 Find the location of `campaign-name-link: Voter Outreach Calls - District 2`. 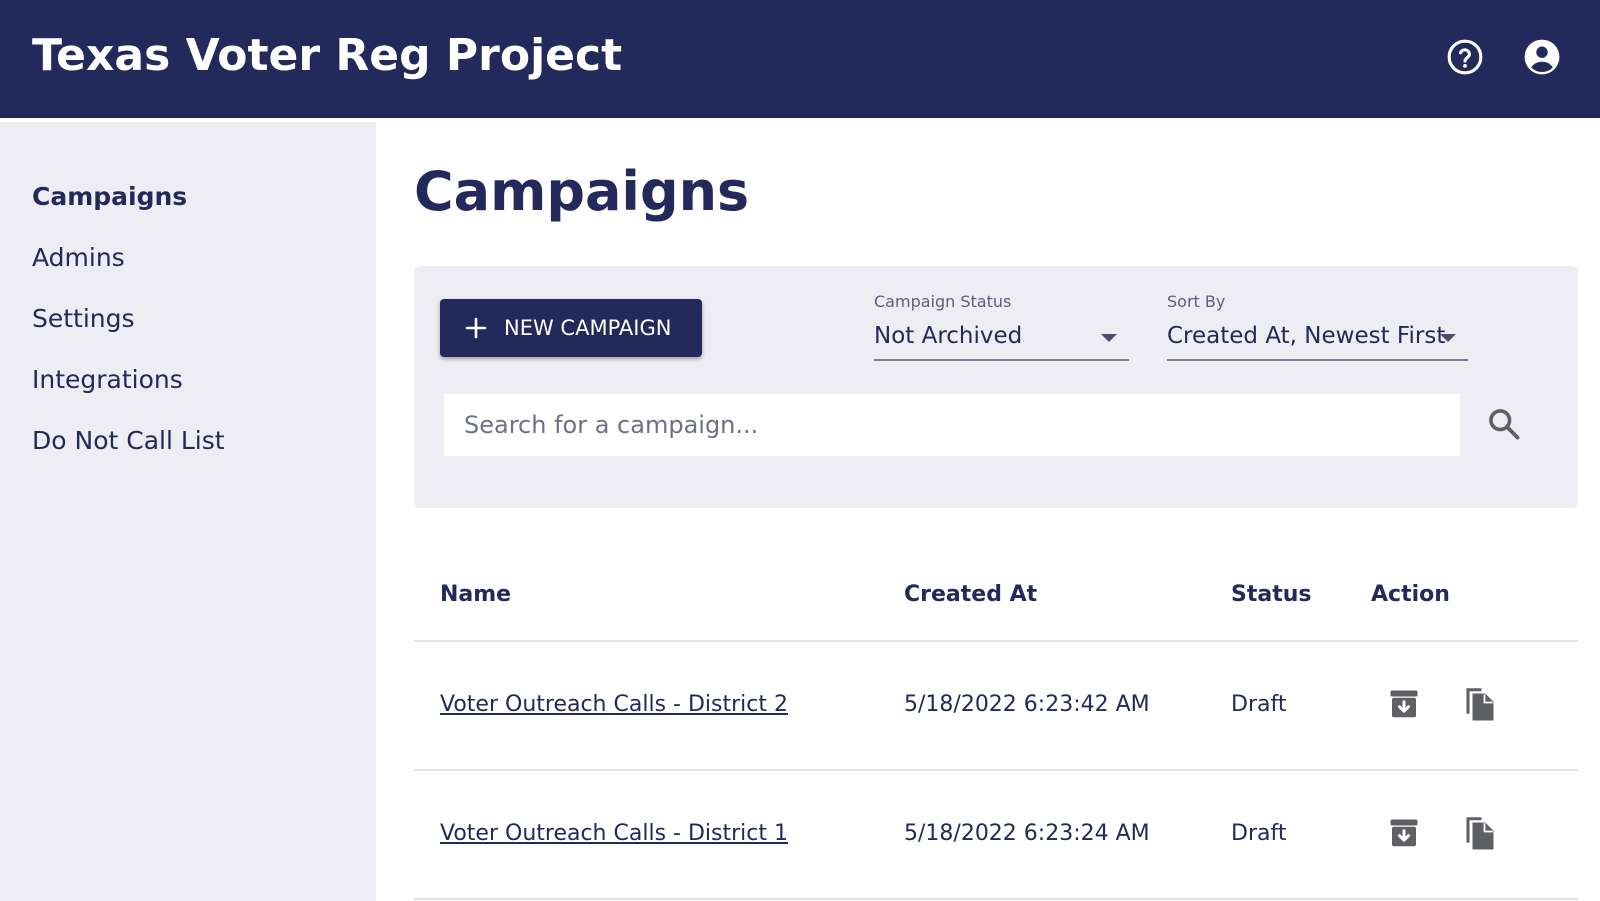

campaign-name-link: Voter Outreach Calls - District 2 is located at coordinates (614, 704).